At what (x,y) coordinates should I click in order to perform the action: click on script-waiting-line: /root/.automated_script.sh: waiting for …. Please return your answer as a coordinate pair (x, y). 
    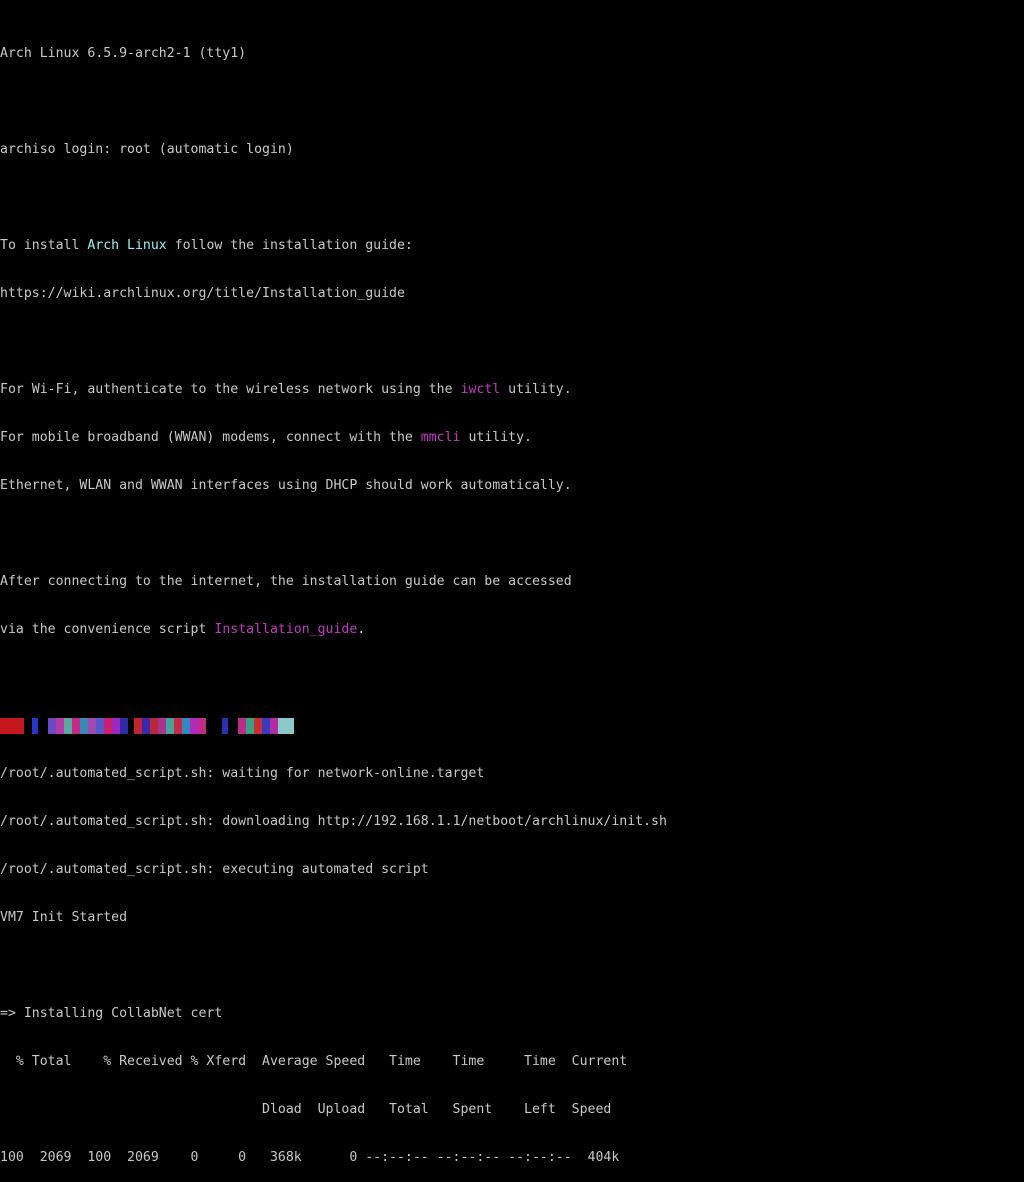
    Looking at the image, I should click on (242, 773).